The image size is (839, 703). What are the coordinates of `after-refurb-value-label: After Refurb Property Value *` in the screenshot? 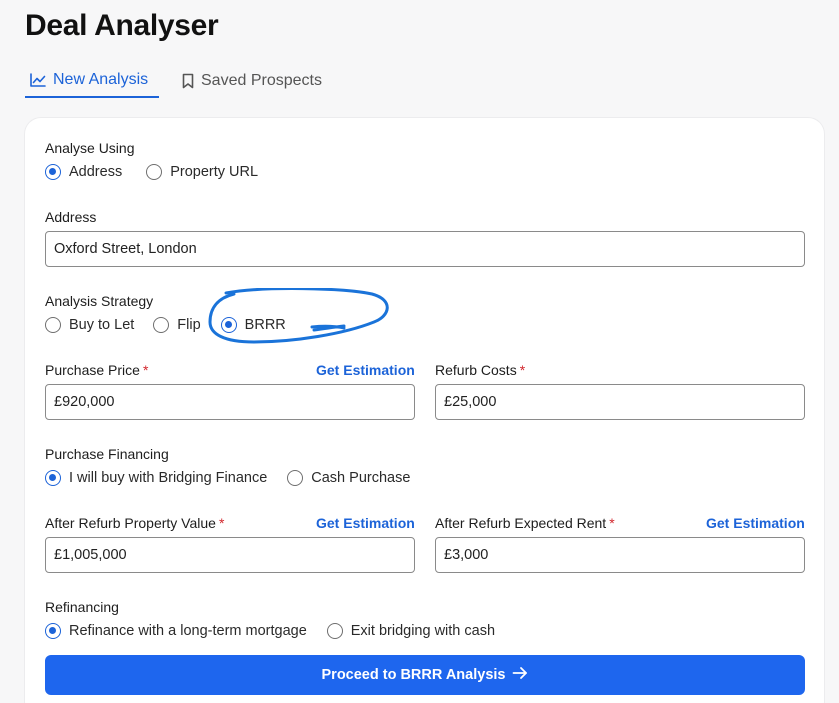 It's located at (134, 523).